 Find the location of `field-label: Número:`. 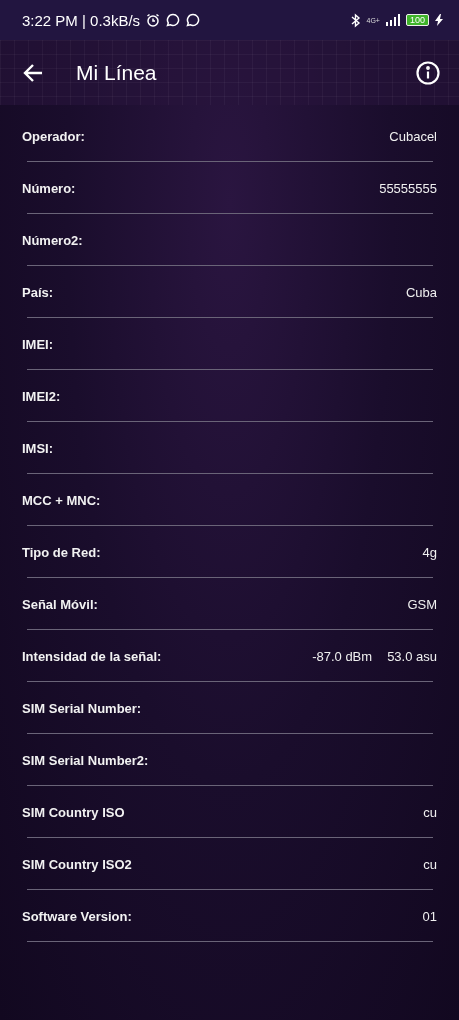

field-label: Número: is located at coordinates (49, 188).